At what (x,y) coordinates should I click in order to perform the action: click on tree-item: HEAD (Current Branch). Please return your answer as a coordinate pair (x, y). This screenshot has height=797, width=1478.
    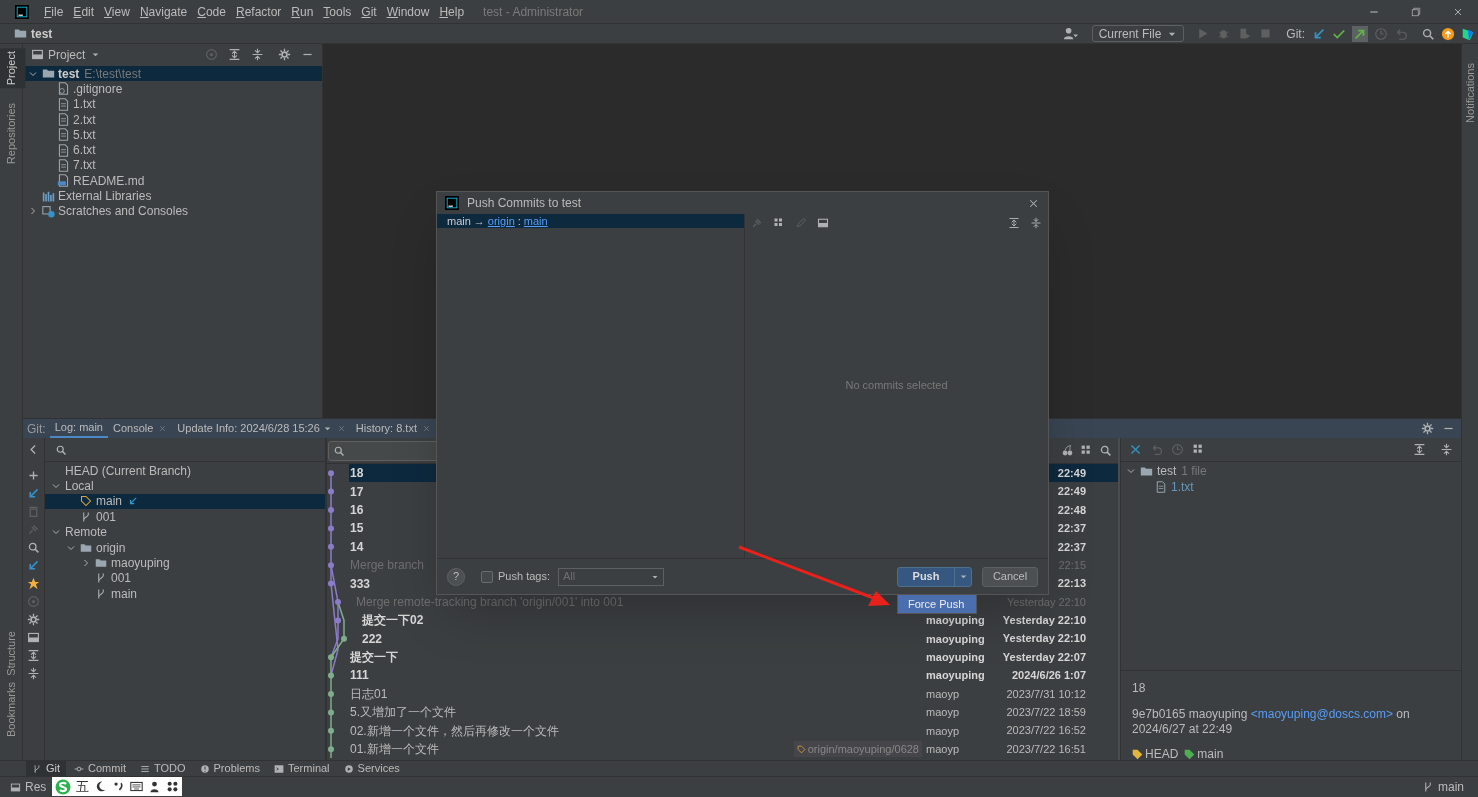
    Looking at the image, I should click on (185, 471).